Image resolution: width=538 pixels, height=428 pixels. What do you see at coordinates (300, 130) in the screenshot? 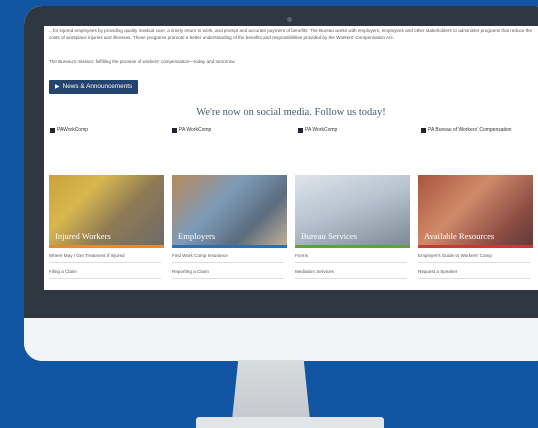
I see `youtube-icon` at bounding box center [300, 130].